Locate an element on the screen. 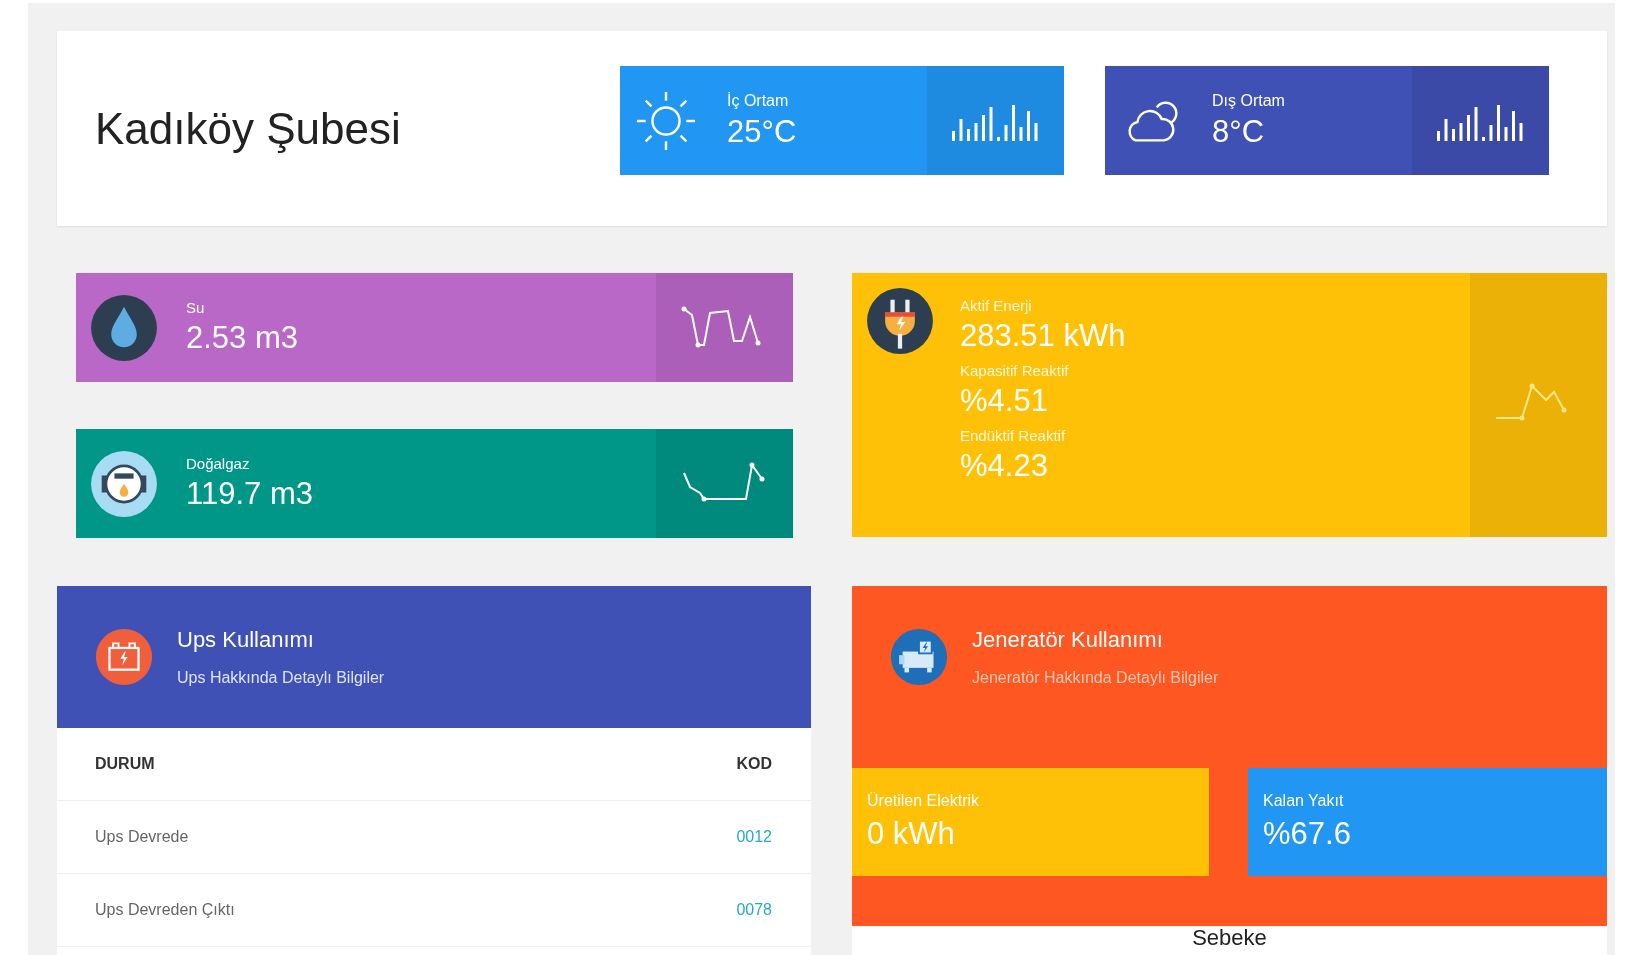  card-subtitle: Ups Hakkında Detaylı Bilgiler is located at coordinates (281, 678).